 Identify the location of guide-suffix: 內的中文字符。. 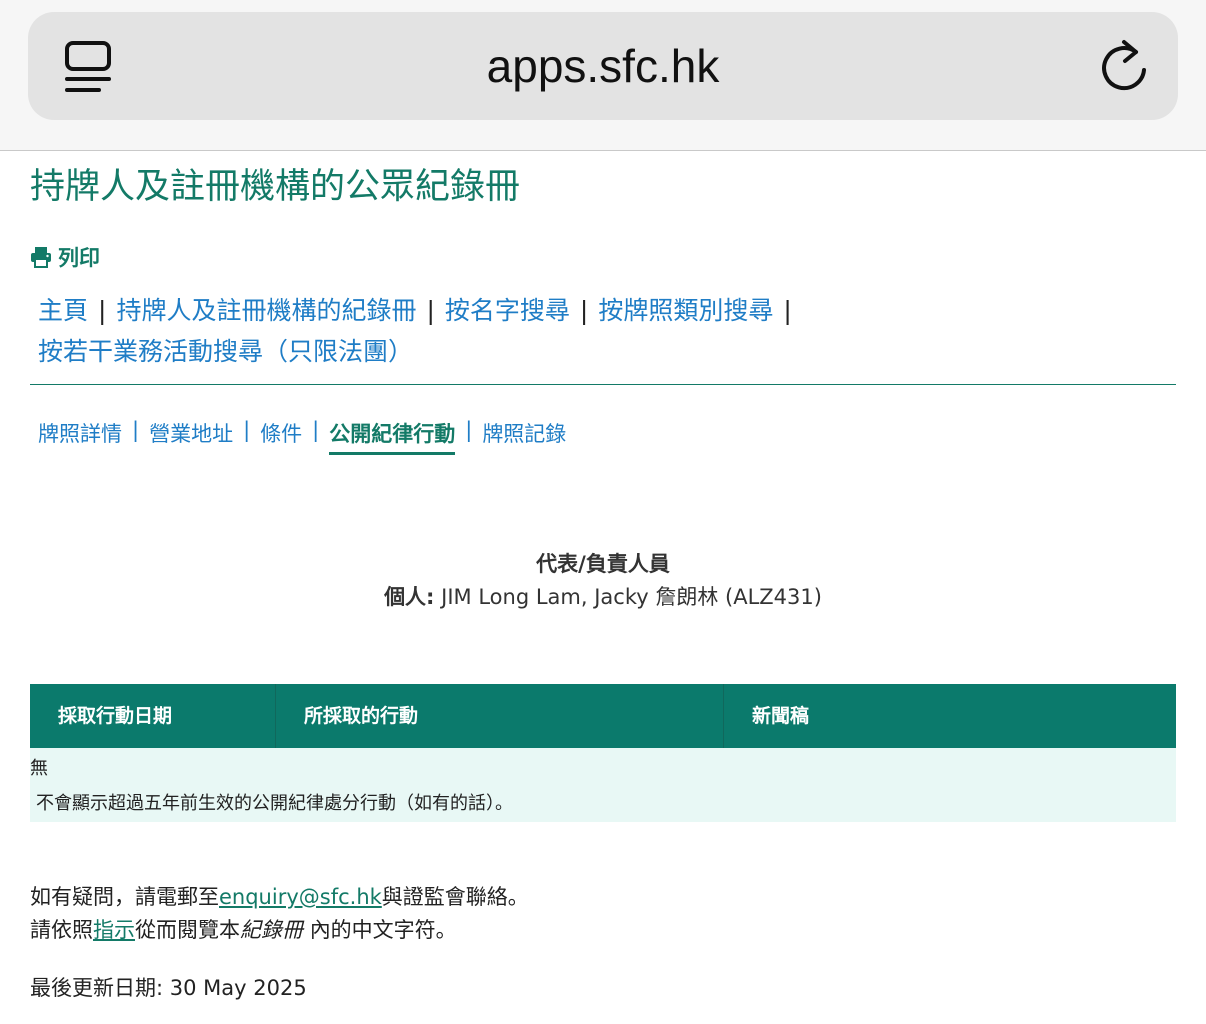
(383, 930).